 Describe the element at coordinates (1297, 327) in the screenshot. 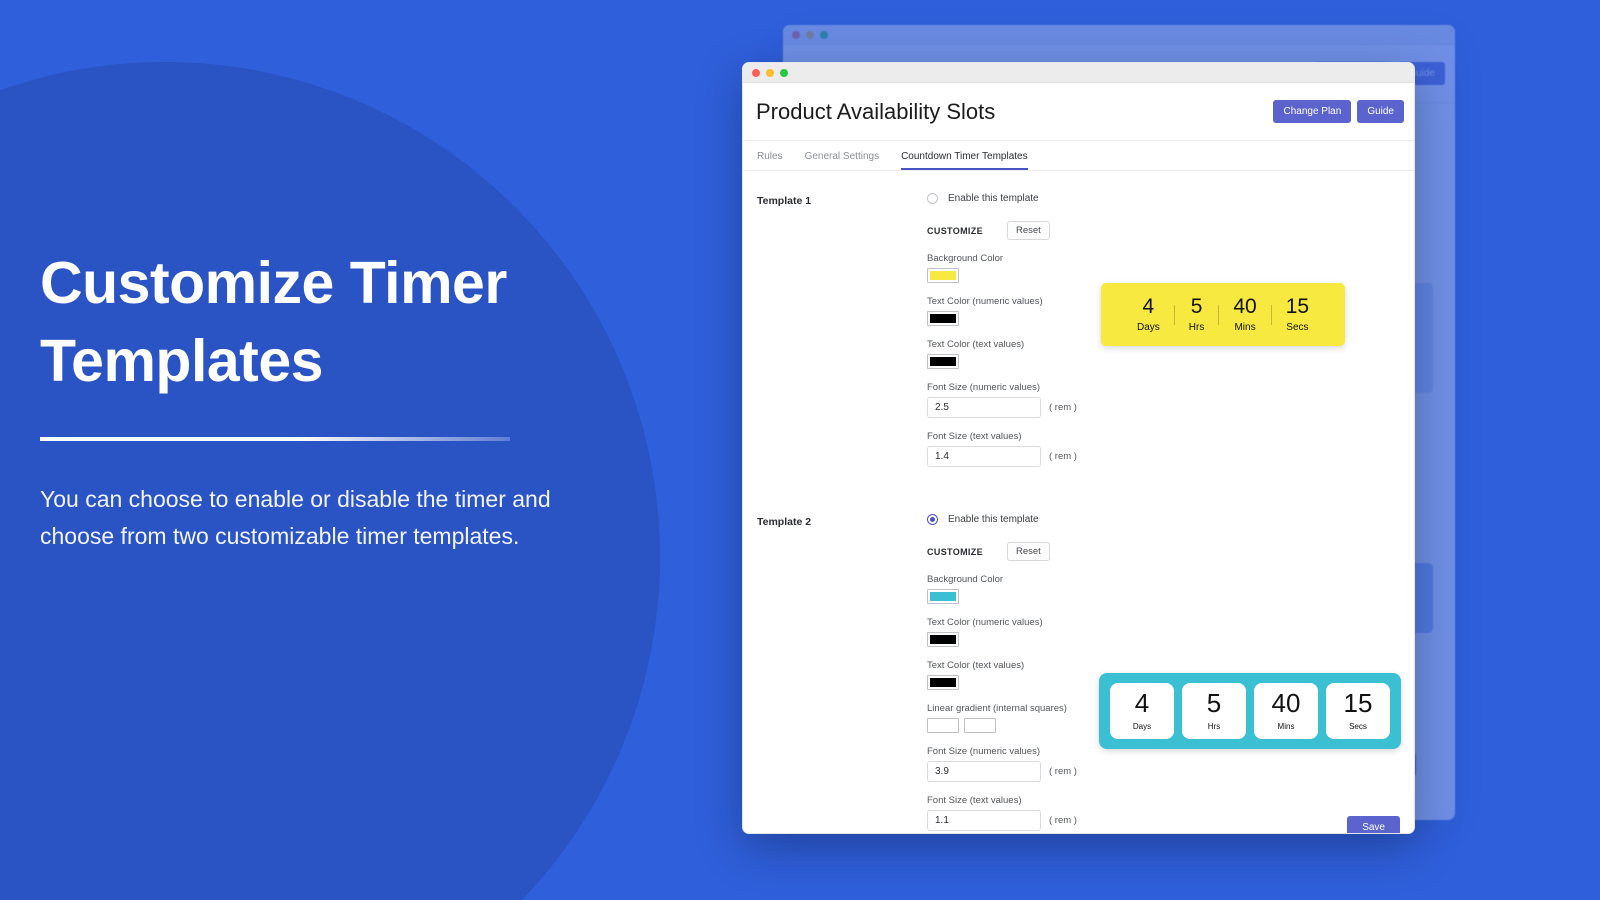

I see `template-1-preview-secs-label: Secs` at that location.